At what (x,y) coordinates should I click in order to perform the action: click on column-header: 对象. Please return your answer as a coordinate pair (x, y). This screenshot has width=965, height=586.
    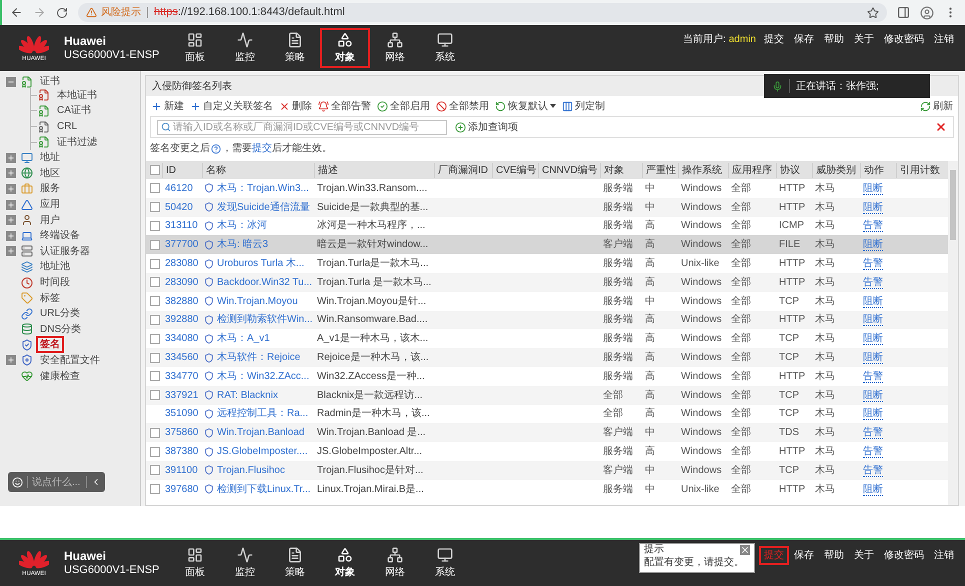
    Looking at the image, I should click on (621, 170).